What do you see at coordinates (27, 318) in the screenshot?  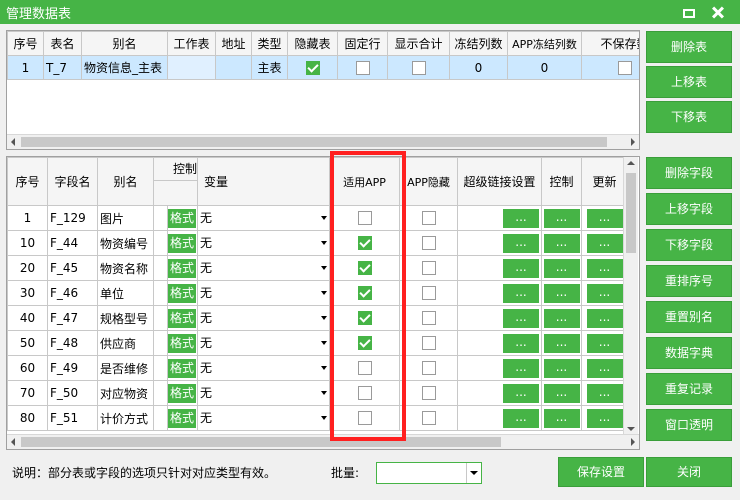 I see `field-cell-seq: 40` at bounding box center [27, 318].